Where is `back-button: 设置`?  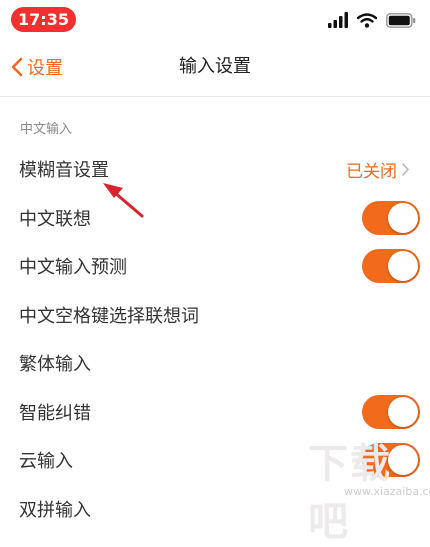
back-button: 设置 is located at coordinates (36, 67).